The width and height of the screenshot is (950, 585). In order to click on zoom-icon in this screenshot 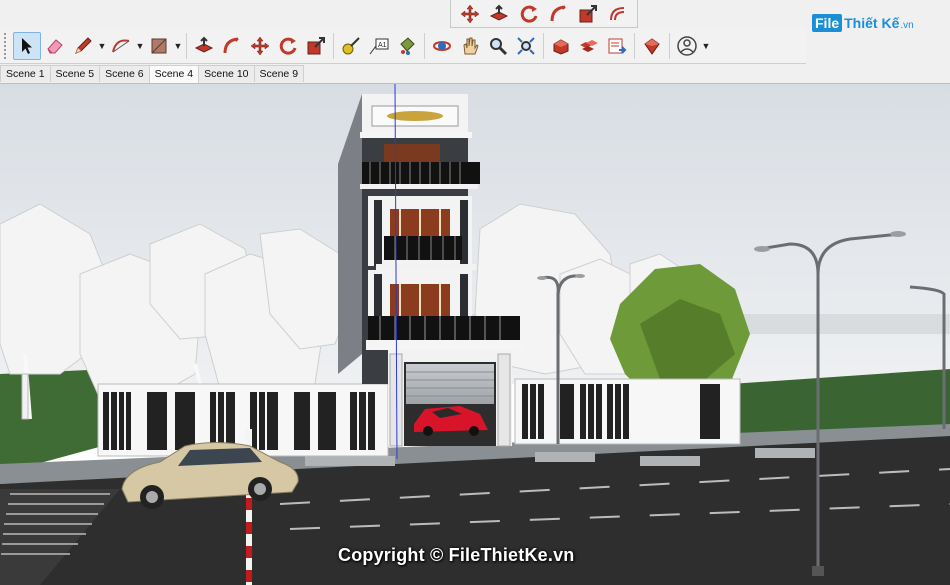, I will do `click(498, 46)`.